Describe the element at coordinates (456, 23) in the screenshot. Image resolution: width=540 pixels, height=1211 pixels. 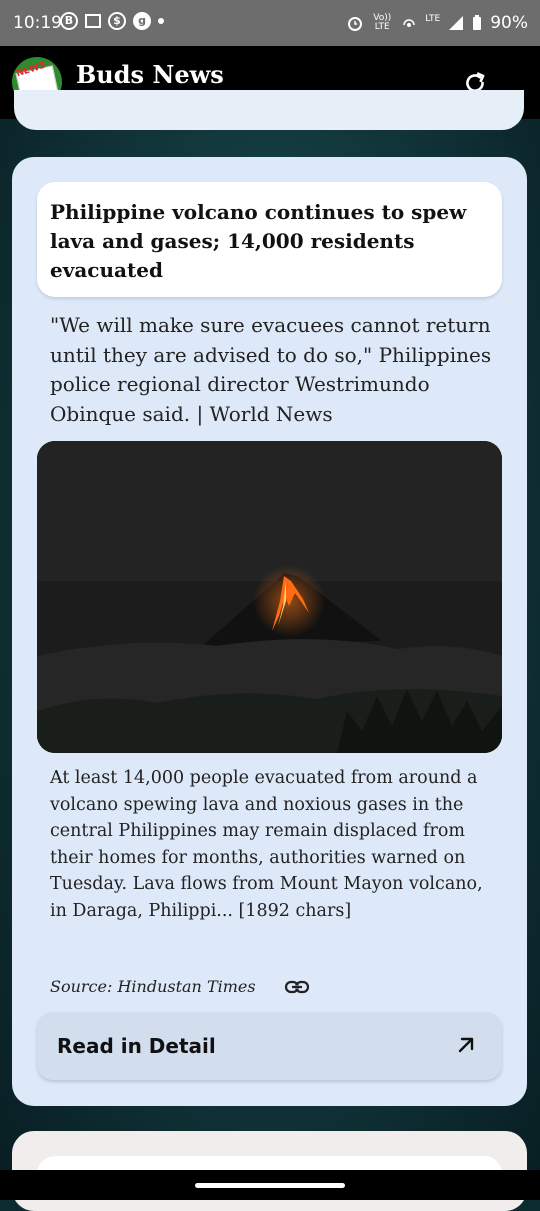
I see `signal-icon` at that location.